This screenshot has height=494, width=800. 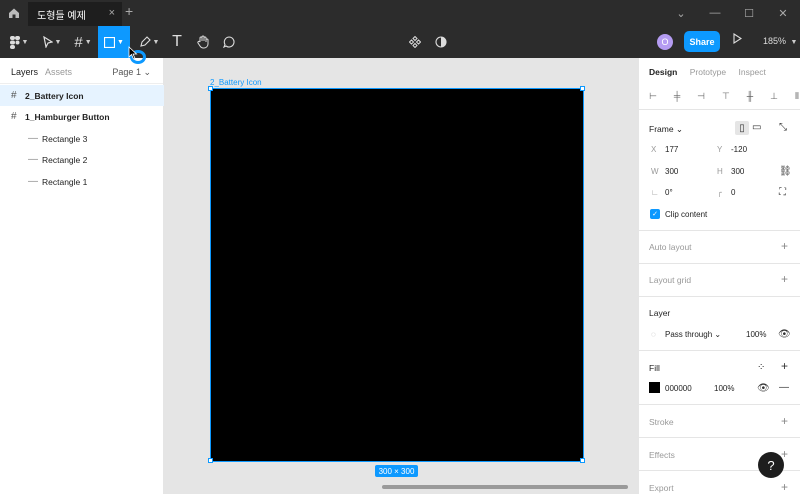 I want to click on layer-item: — Rectangle 3, so click(x=82, y=138).